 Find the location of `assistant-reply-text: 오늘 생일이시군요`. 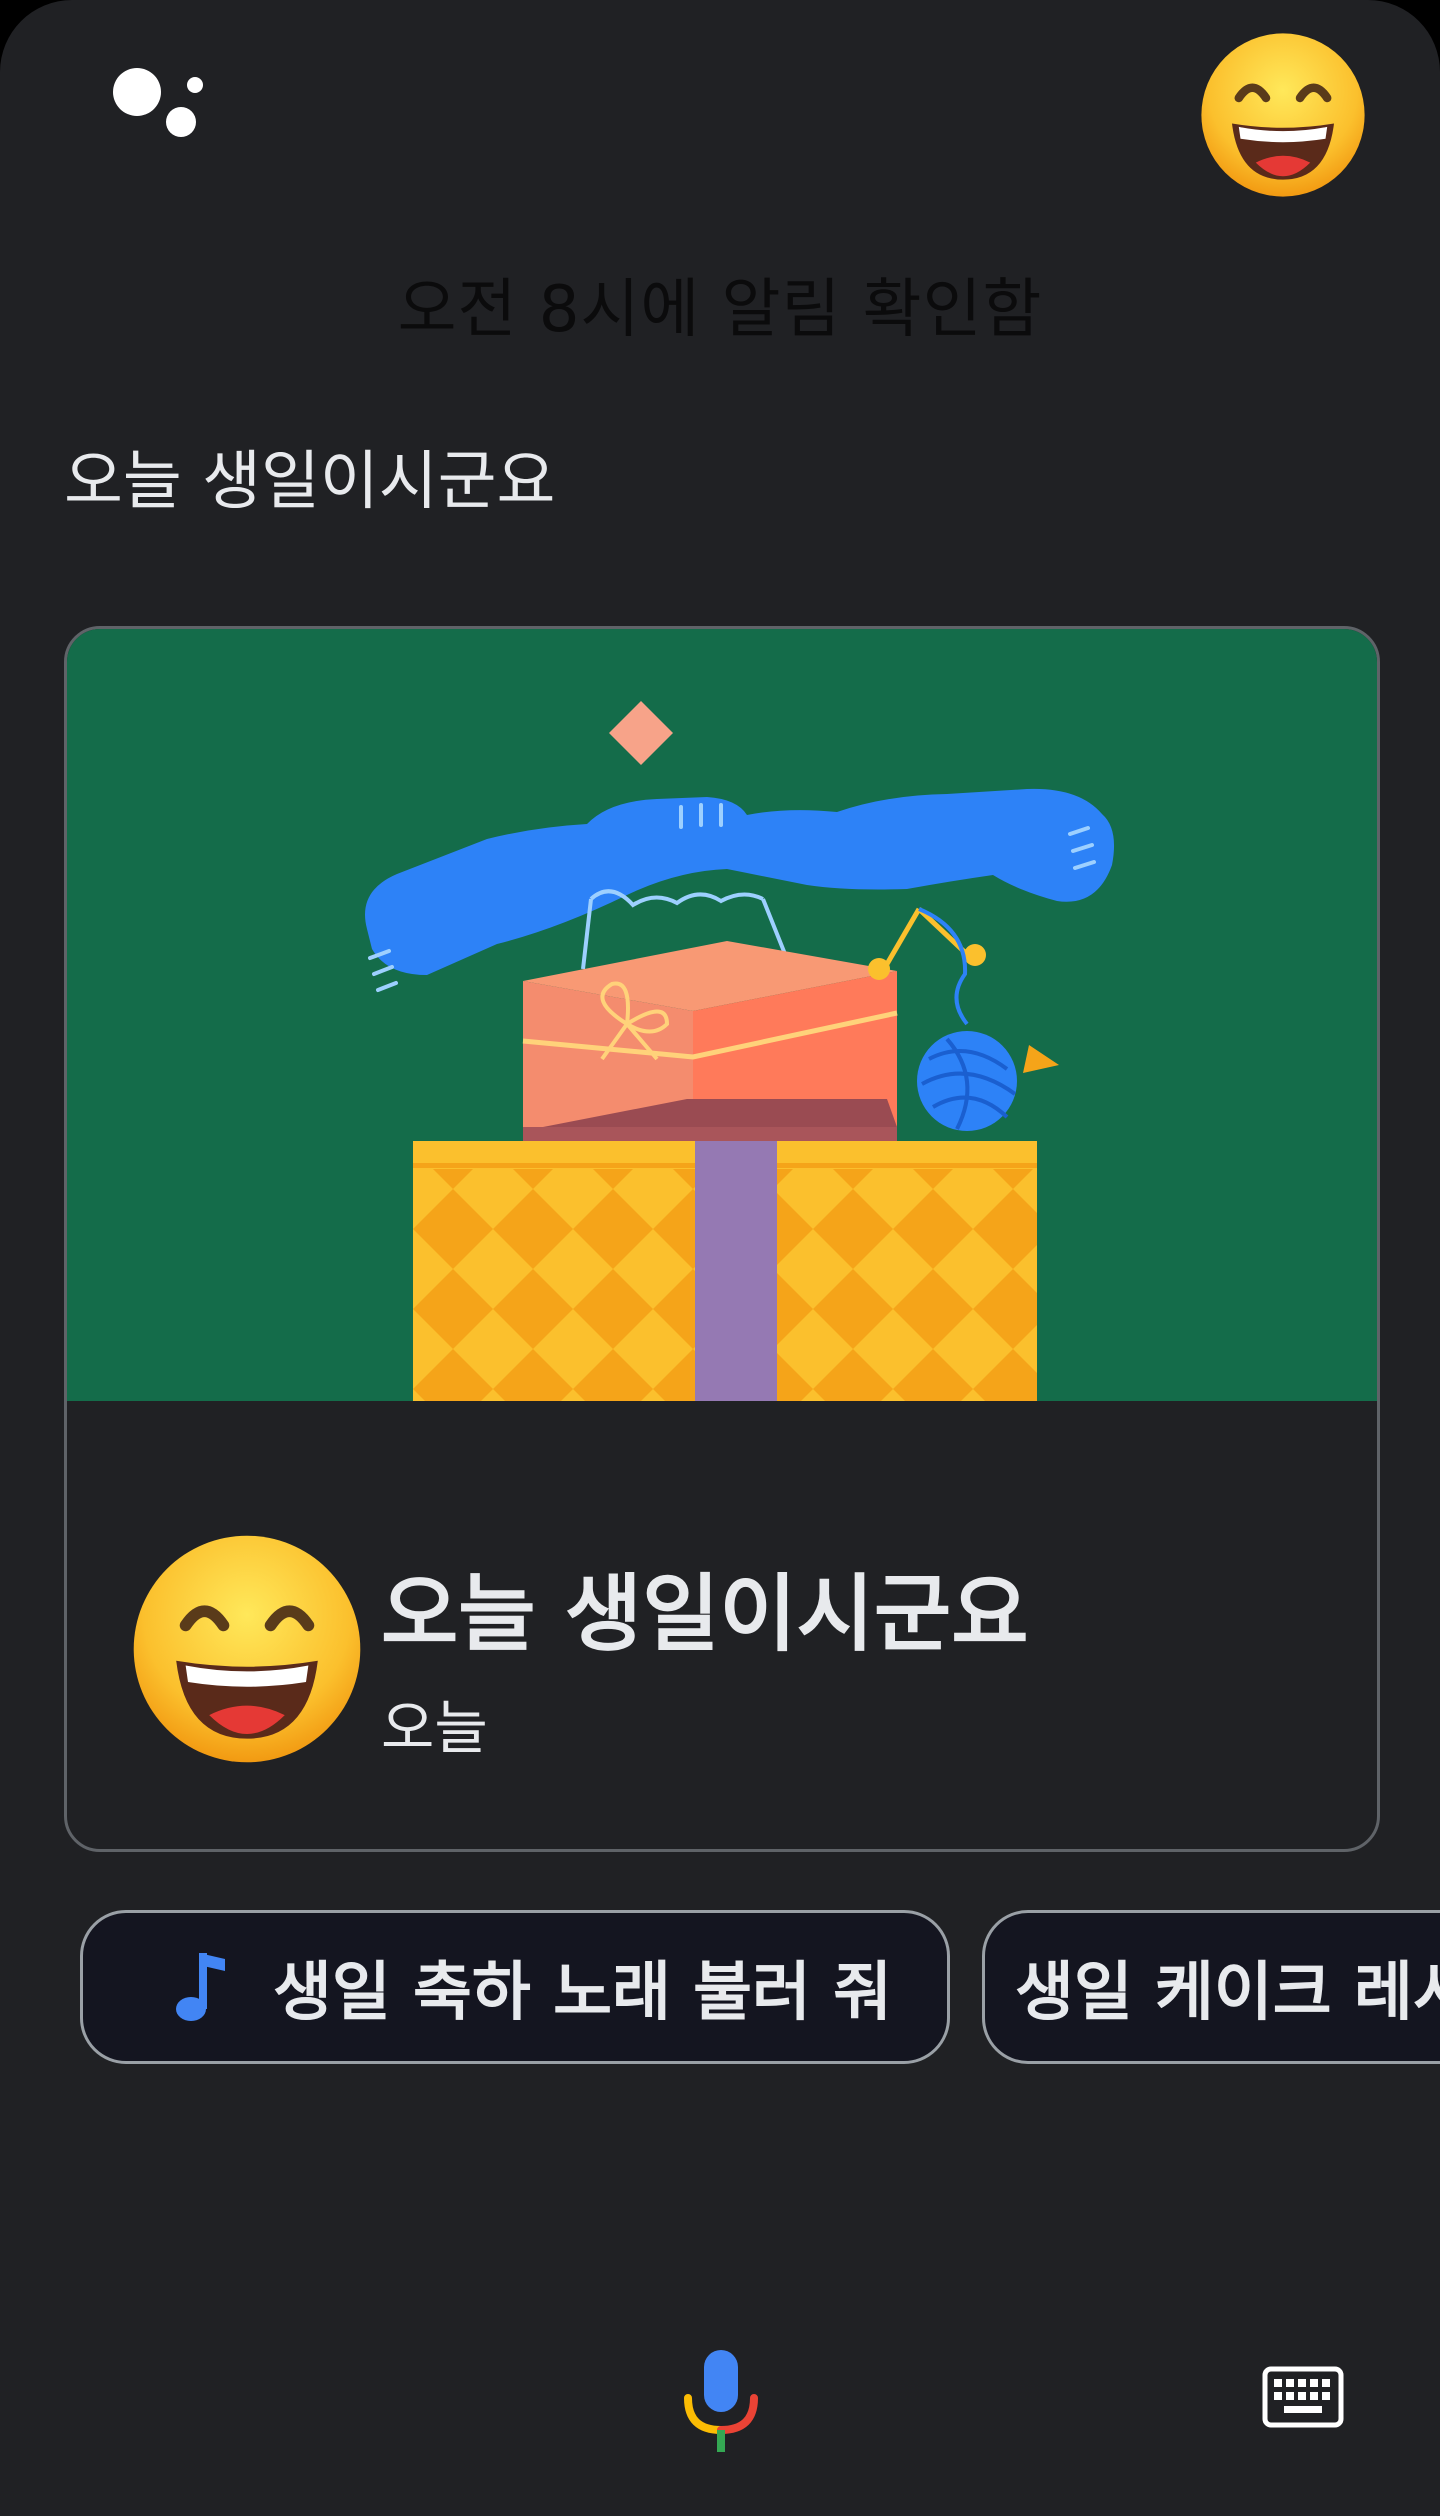

assistant-reply-text: 오늘 생일이시군요 is located at coordinates (310, 482).